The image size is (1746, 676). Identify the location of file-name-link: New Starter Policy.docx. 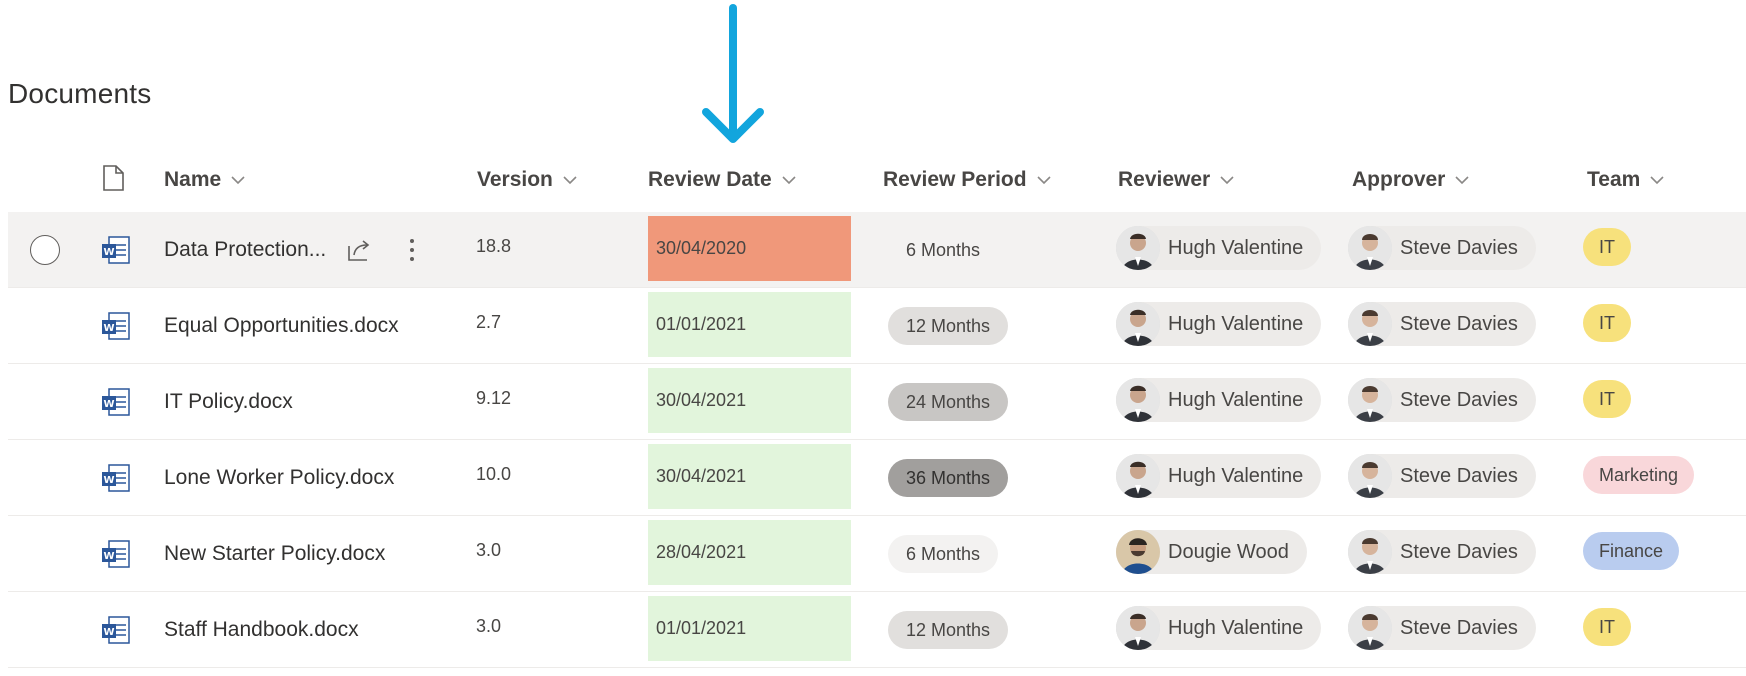
(274, 554).